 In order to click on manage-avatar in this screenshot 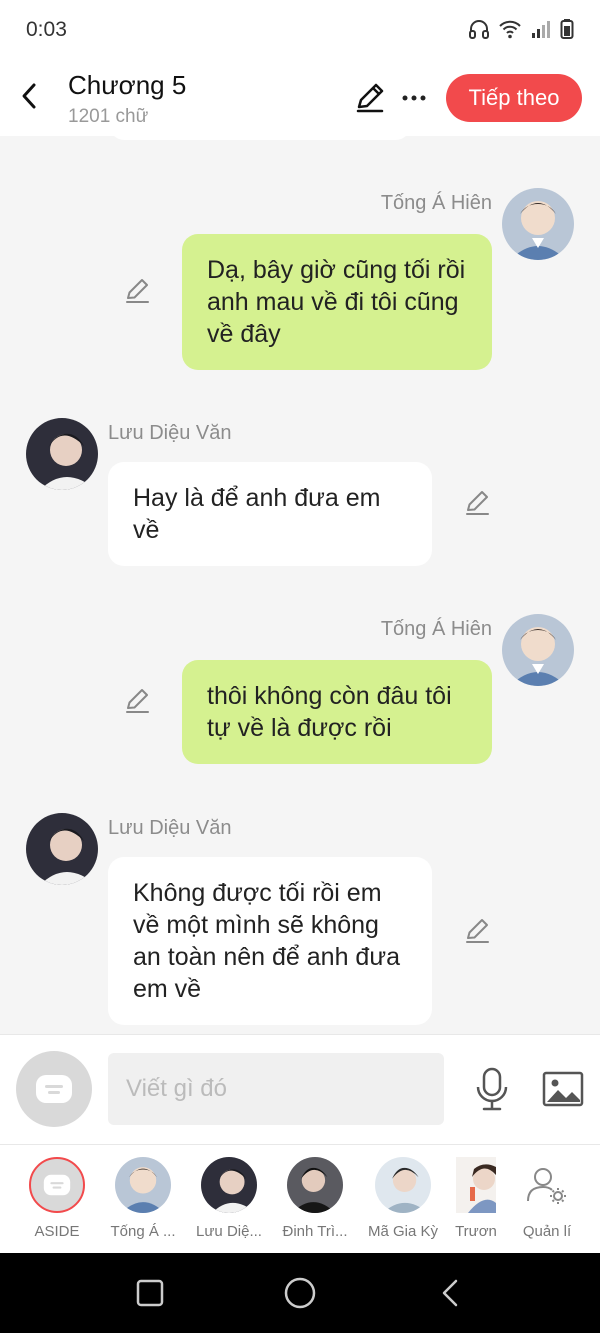, I will do `click(547, 1185)`.